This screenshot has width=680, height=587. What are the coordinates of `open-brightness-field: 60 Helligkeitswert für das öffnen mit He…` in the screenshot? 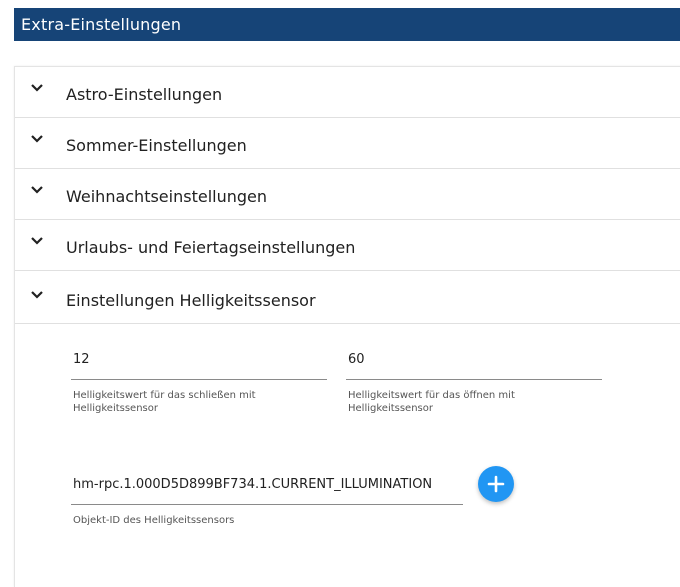 It's located at (474, 387).